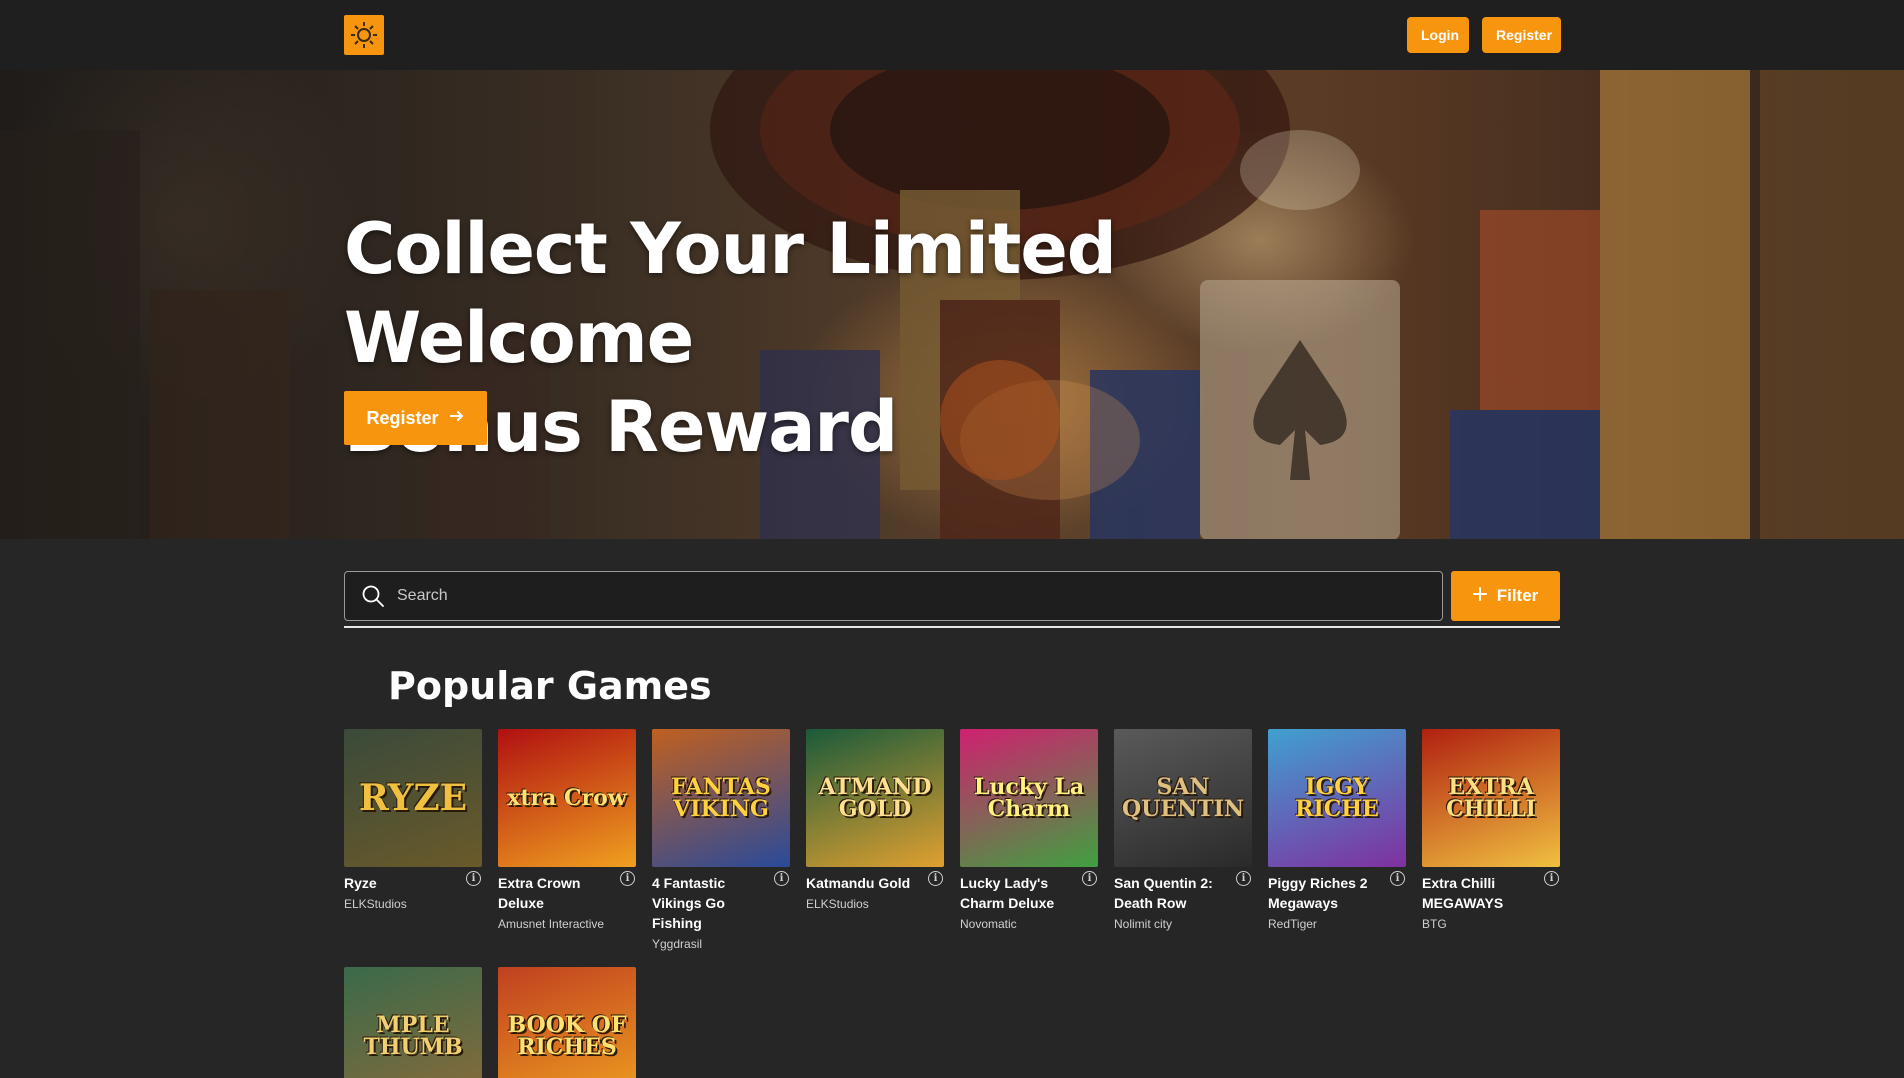 The width and height of the screenshot is (1904, 1078). I want to click on game-title: San Quentin 2: Death Row, so click(1170, 893).